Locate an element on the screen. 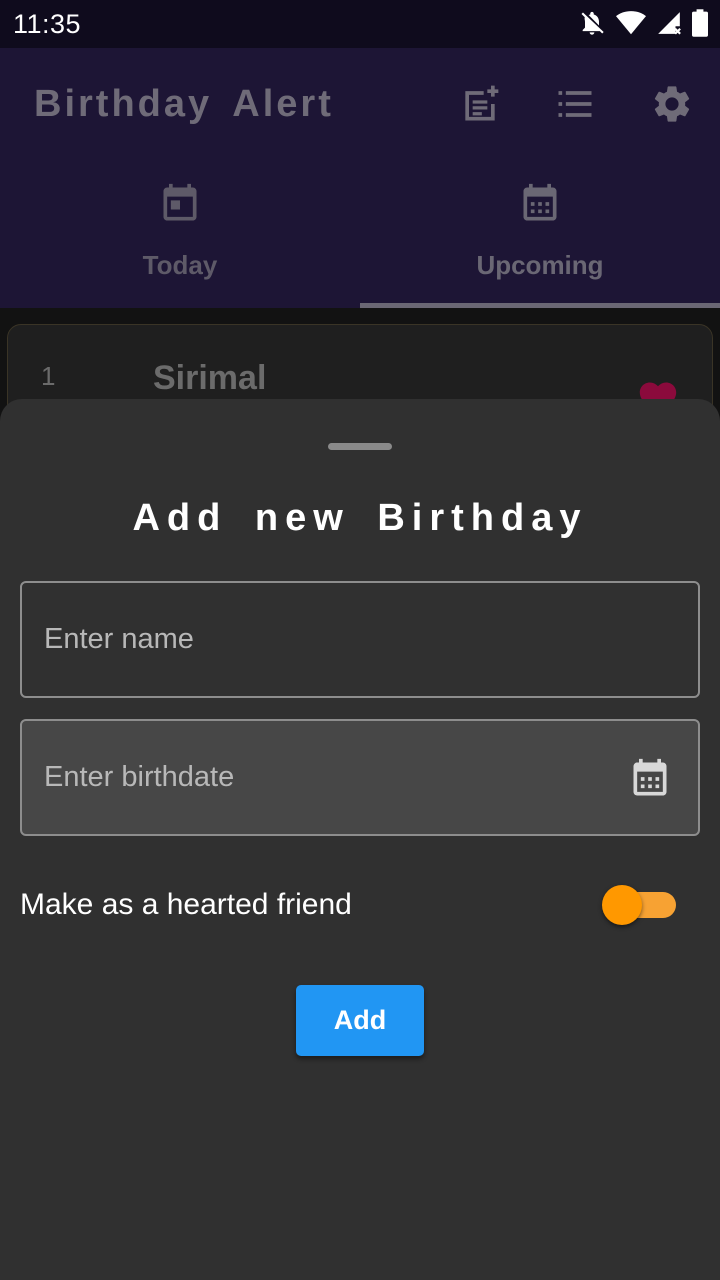 The image size is (720, 1280). list-item-name: Sirimal is located at coordinates (210, 378).